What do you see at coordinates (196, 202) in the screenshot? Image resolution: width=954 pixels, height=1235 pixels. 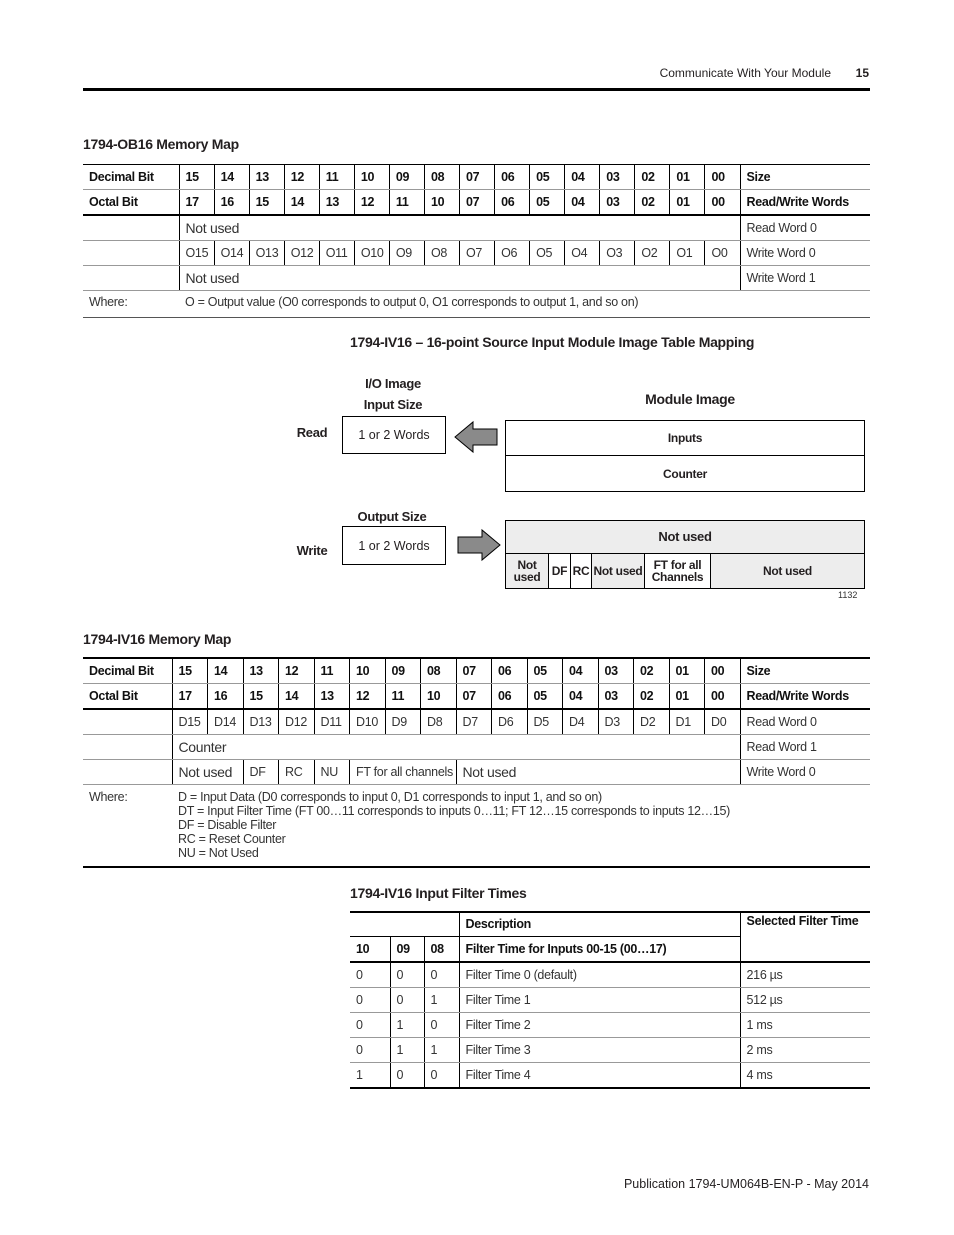 I see `bit-header: 17` at bounding box center [196, 202].